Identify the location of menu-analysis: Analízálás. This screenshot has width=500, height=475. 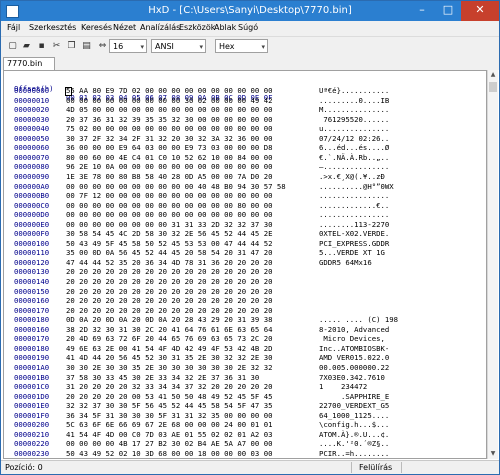
(160, 27).